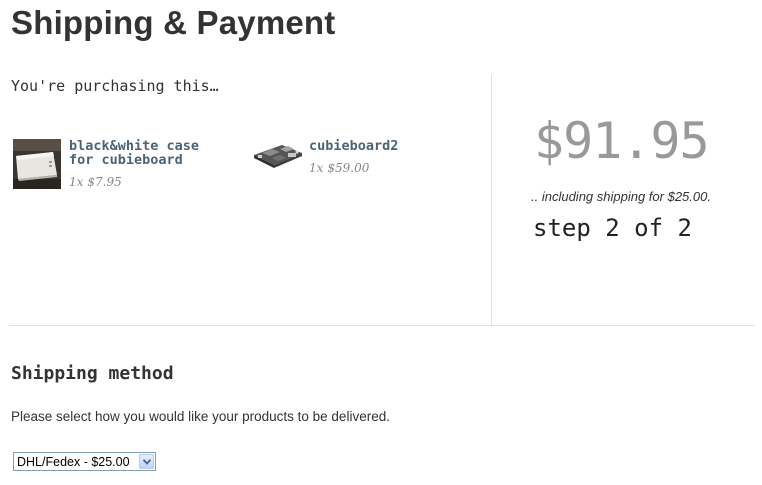 The height and width of the screenshot is (485, 762). Describe the element at coordinates (134, 146) in the screenshot. I see `product-name-line1: black&white case` at that location.